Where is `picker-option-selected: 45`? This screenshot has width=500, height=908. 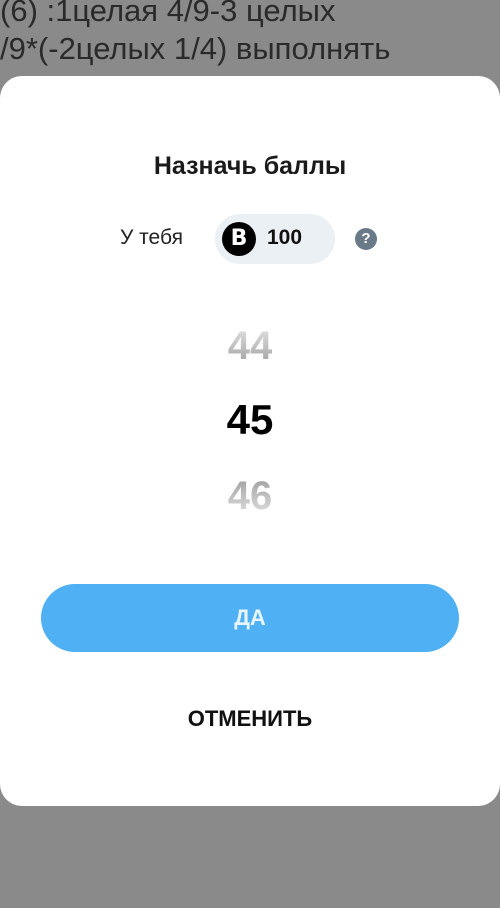
picker-option-selected: 45 is located at coordinates (250, 420).